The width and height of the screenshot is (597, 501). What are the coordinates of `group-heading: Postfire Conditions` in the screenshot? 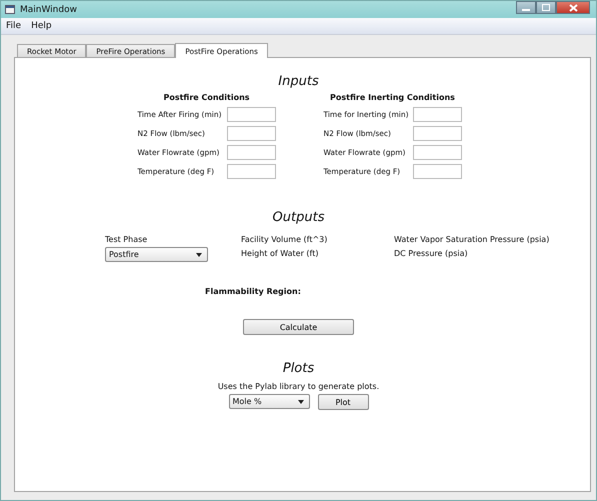 It's located at (206, 97).